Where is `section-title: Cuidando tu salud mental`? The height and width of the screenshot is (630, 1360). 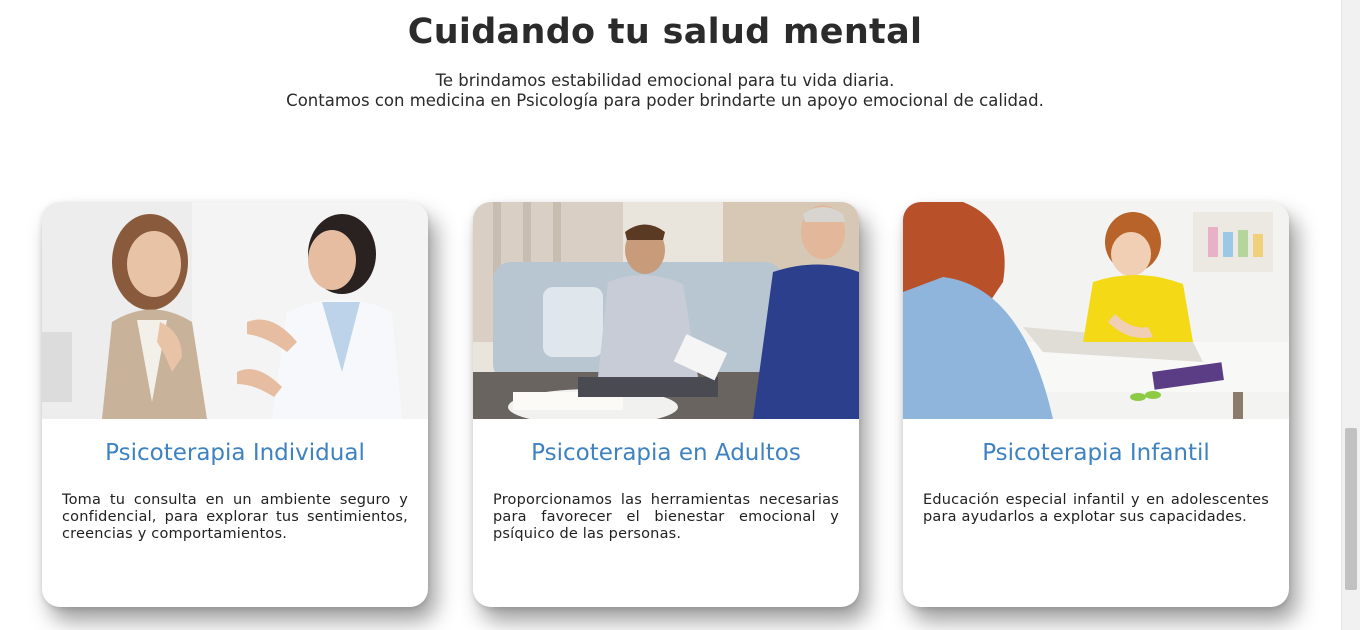 section-title: Cuidando tu salud mental is located at coordinates (665, 32).